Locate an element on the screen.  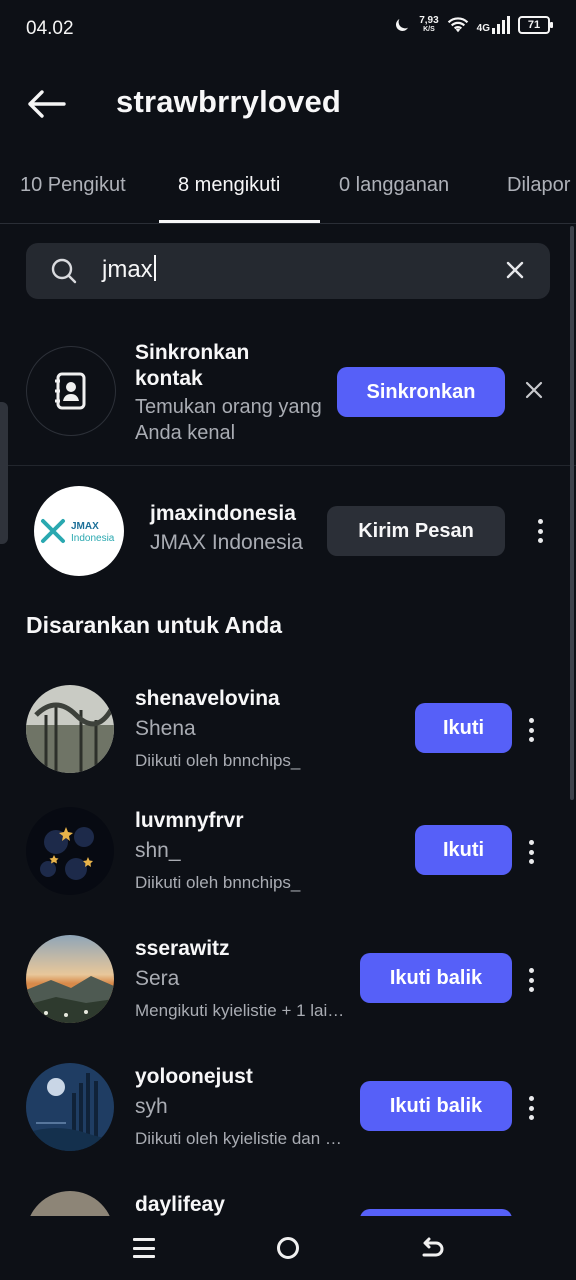
sync-description: Temukan orang yang Anda kenal is located at coordinates (228, 420).